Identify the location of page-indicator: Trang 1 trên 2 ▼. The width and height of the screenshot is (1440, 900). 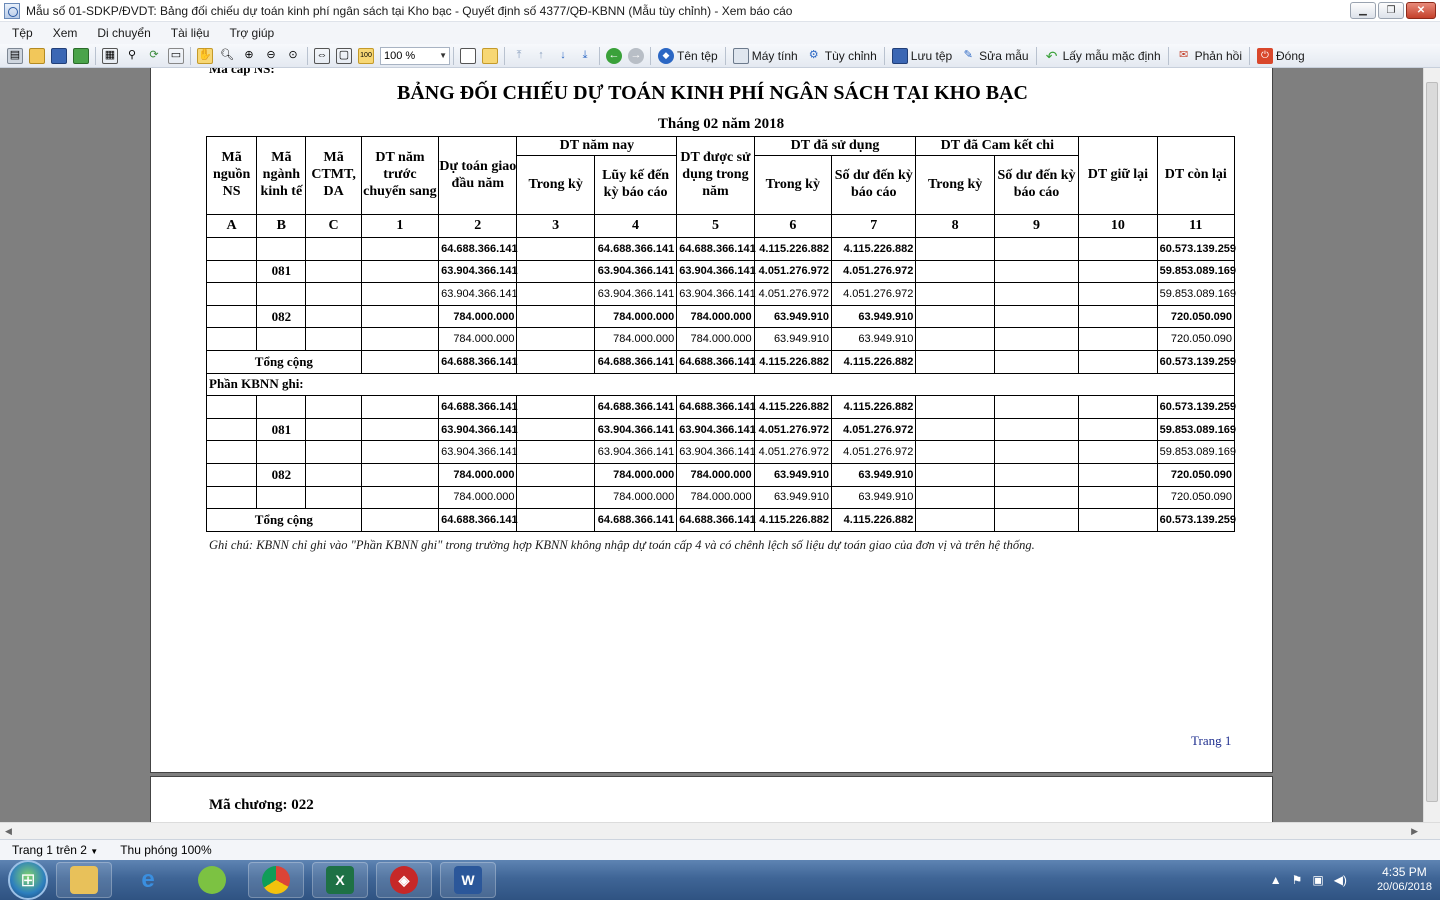
(55, 850).